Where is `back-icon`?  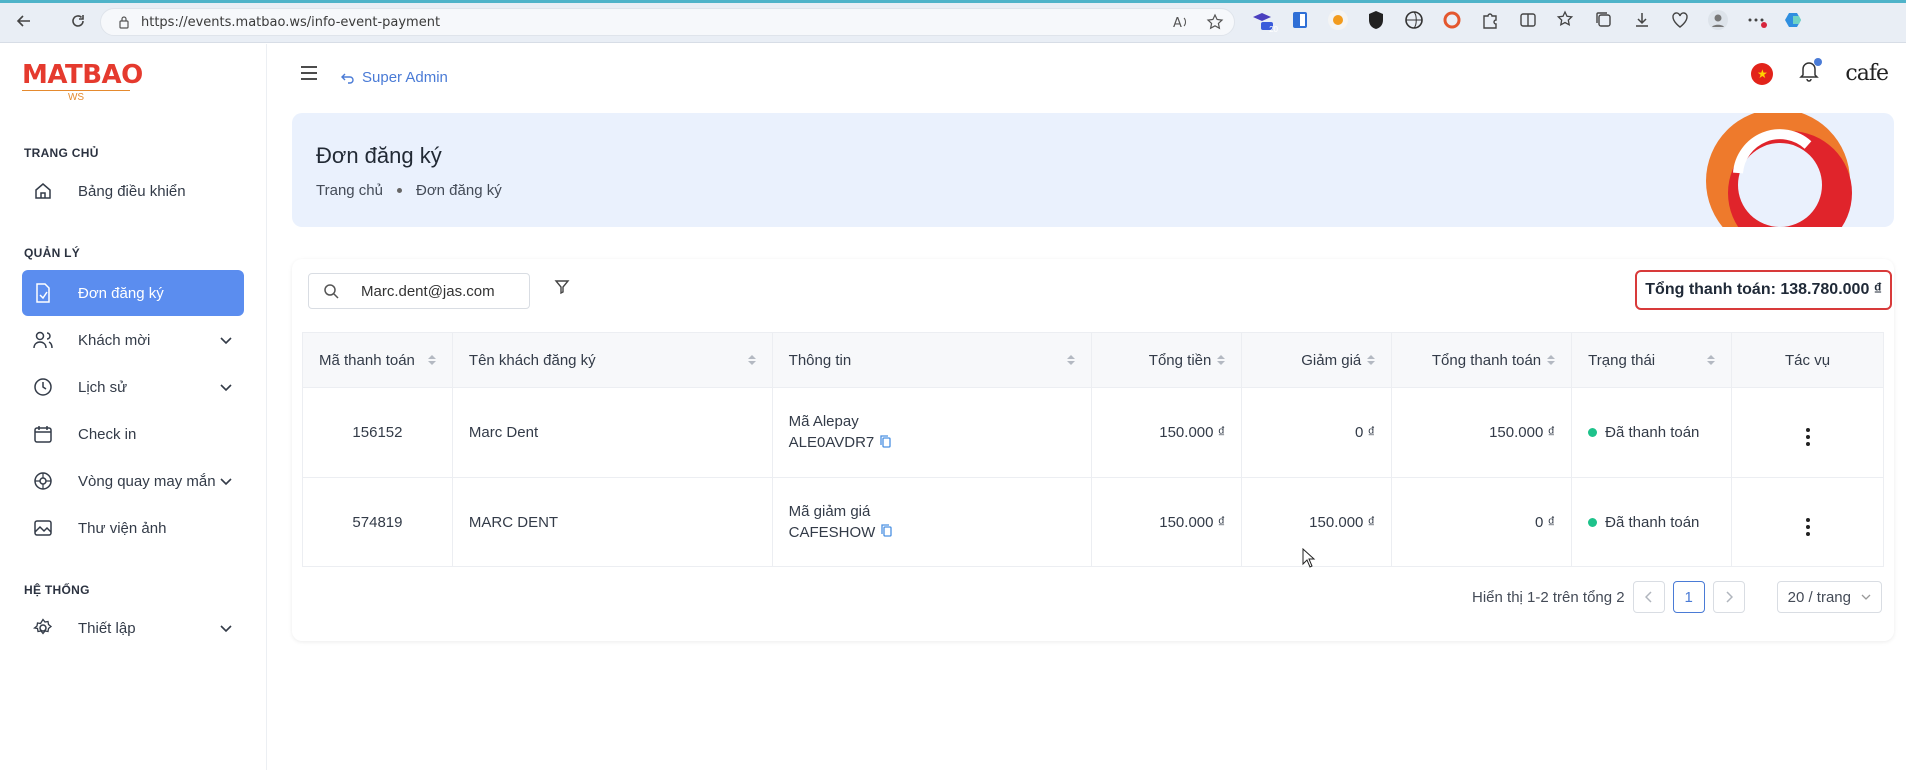 back-icon is located at coordinates (24, 21).